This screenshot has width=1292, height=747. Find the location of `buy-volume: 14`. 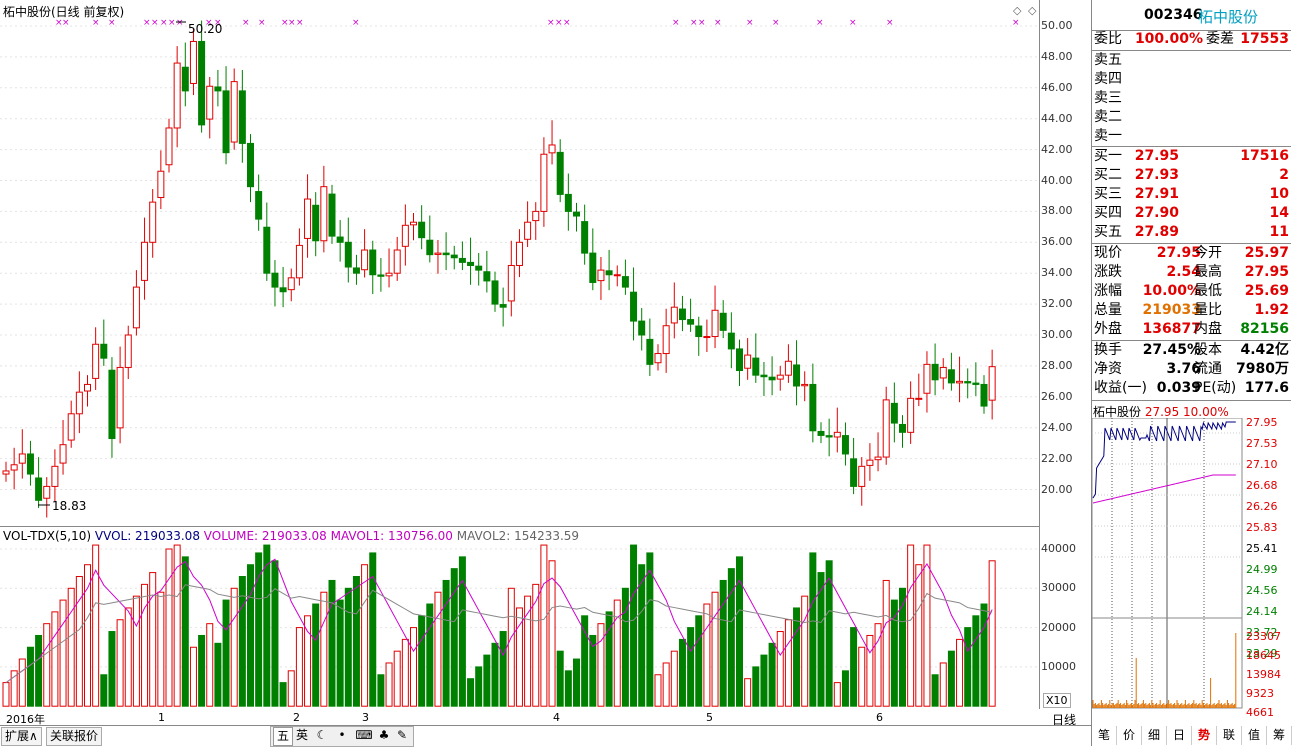

buy-volume: 14 is located at coordinates (1279, 213).